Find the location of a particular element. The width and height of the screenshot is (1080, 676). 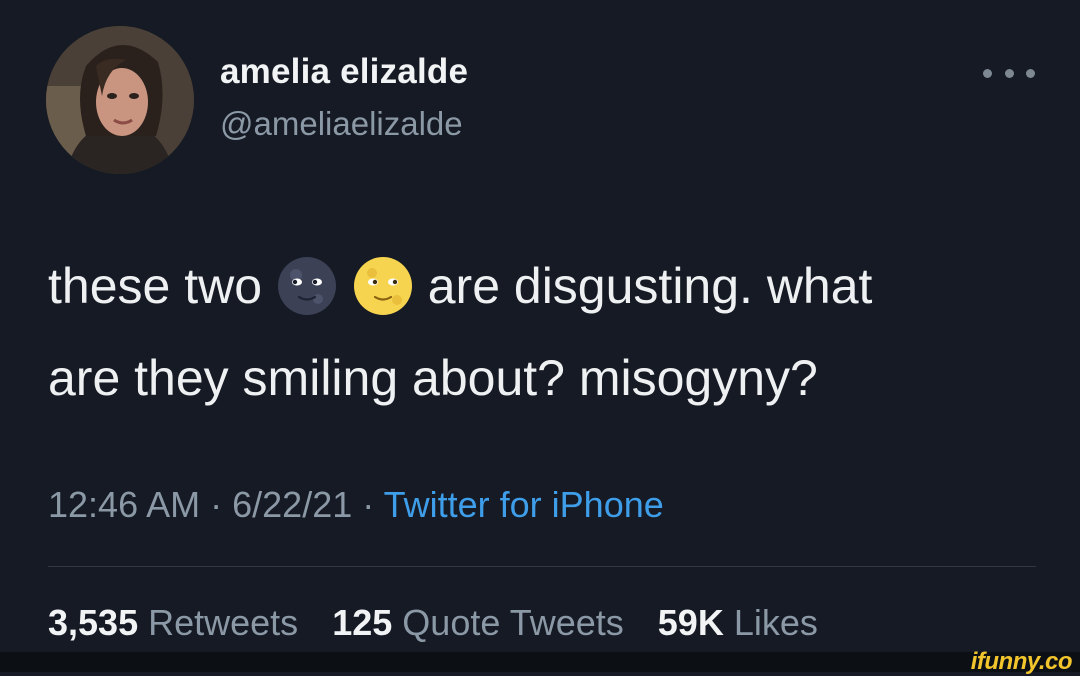

watermark-bar is located at coordinates (540, 662).